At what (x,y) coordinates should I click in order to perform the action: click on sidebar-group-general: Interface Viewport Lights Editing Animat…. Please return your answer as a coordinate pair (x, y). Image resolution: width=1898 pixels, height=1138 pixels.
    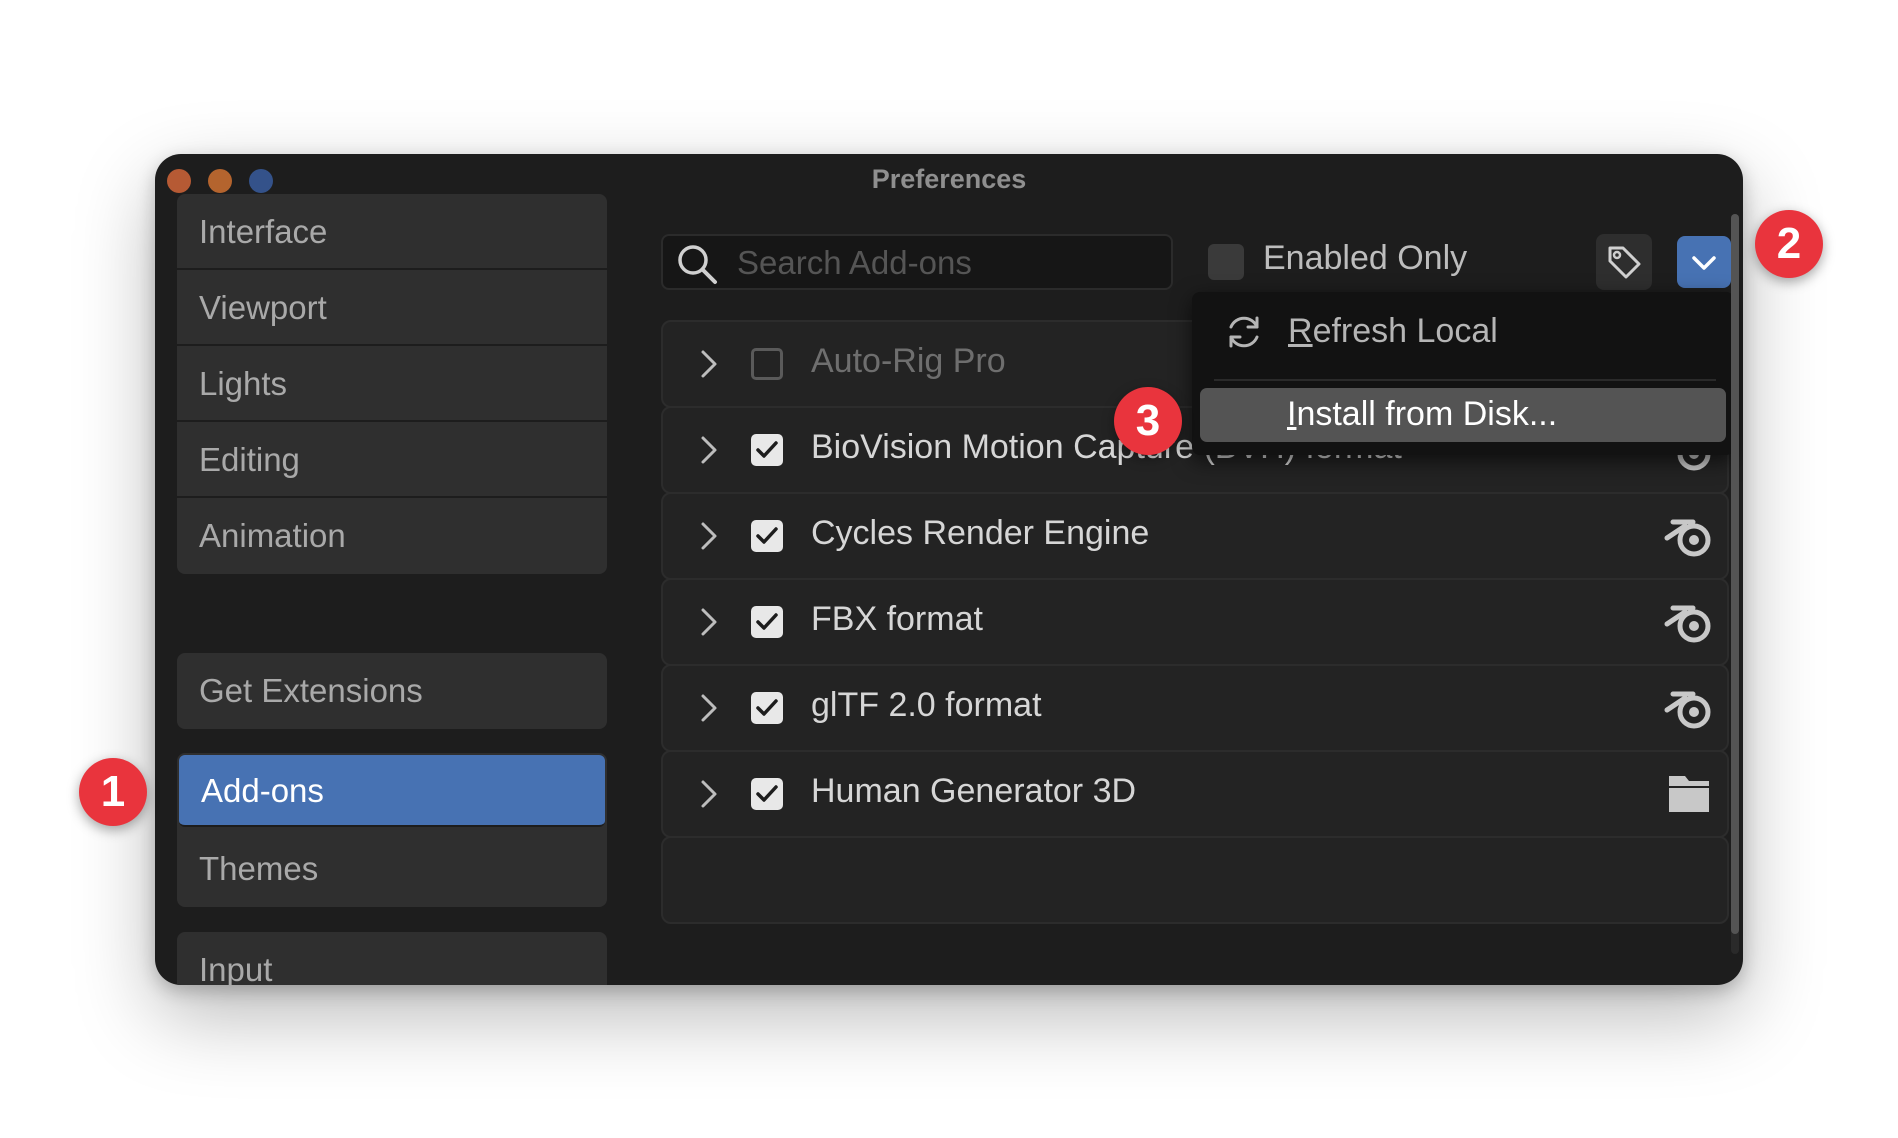
    Looking at the image, I should click on (392, 384).